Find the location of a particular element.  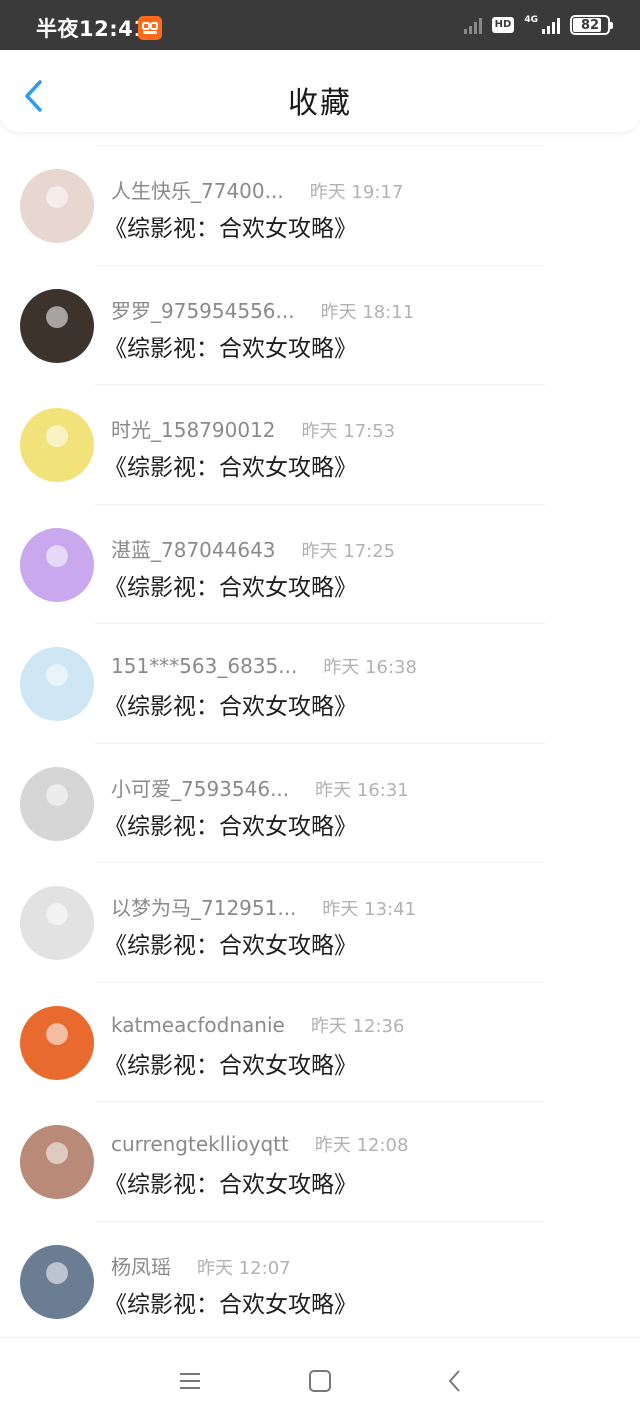

list-item: 罗罗_975954556... 昨天 18:11 《综影视：合欢女攻略》 is located at coordinates (320, 324).